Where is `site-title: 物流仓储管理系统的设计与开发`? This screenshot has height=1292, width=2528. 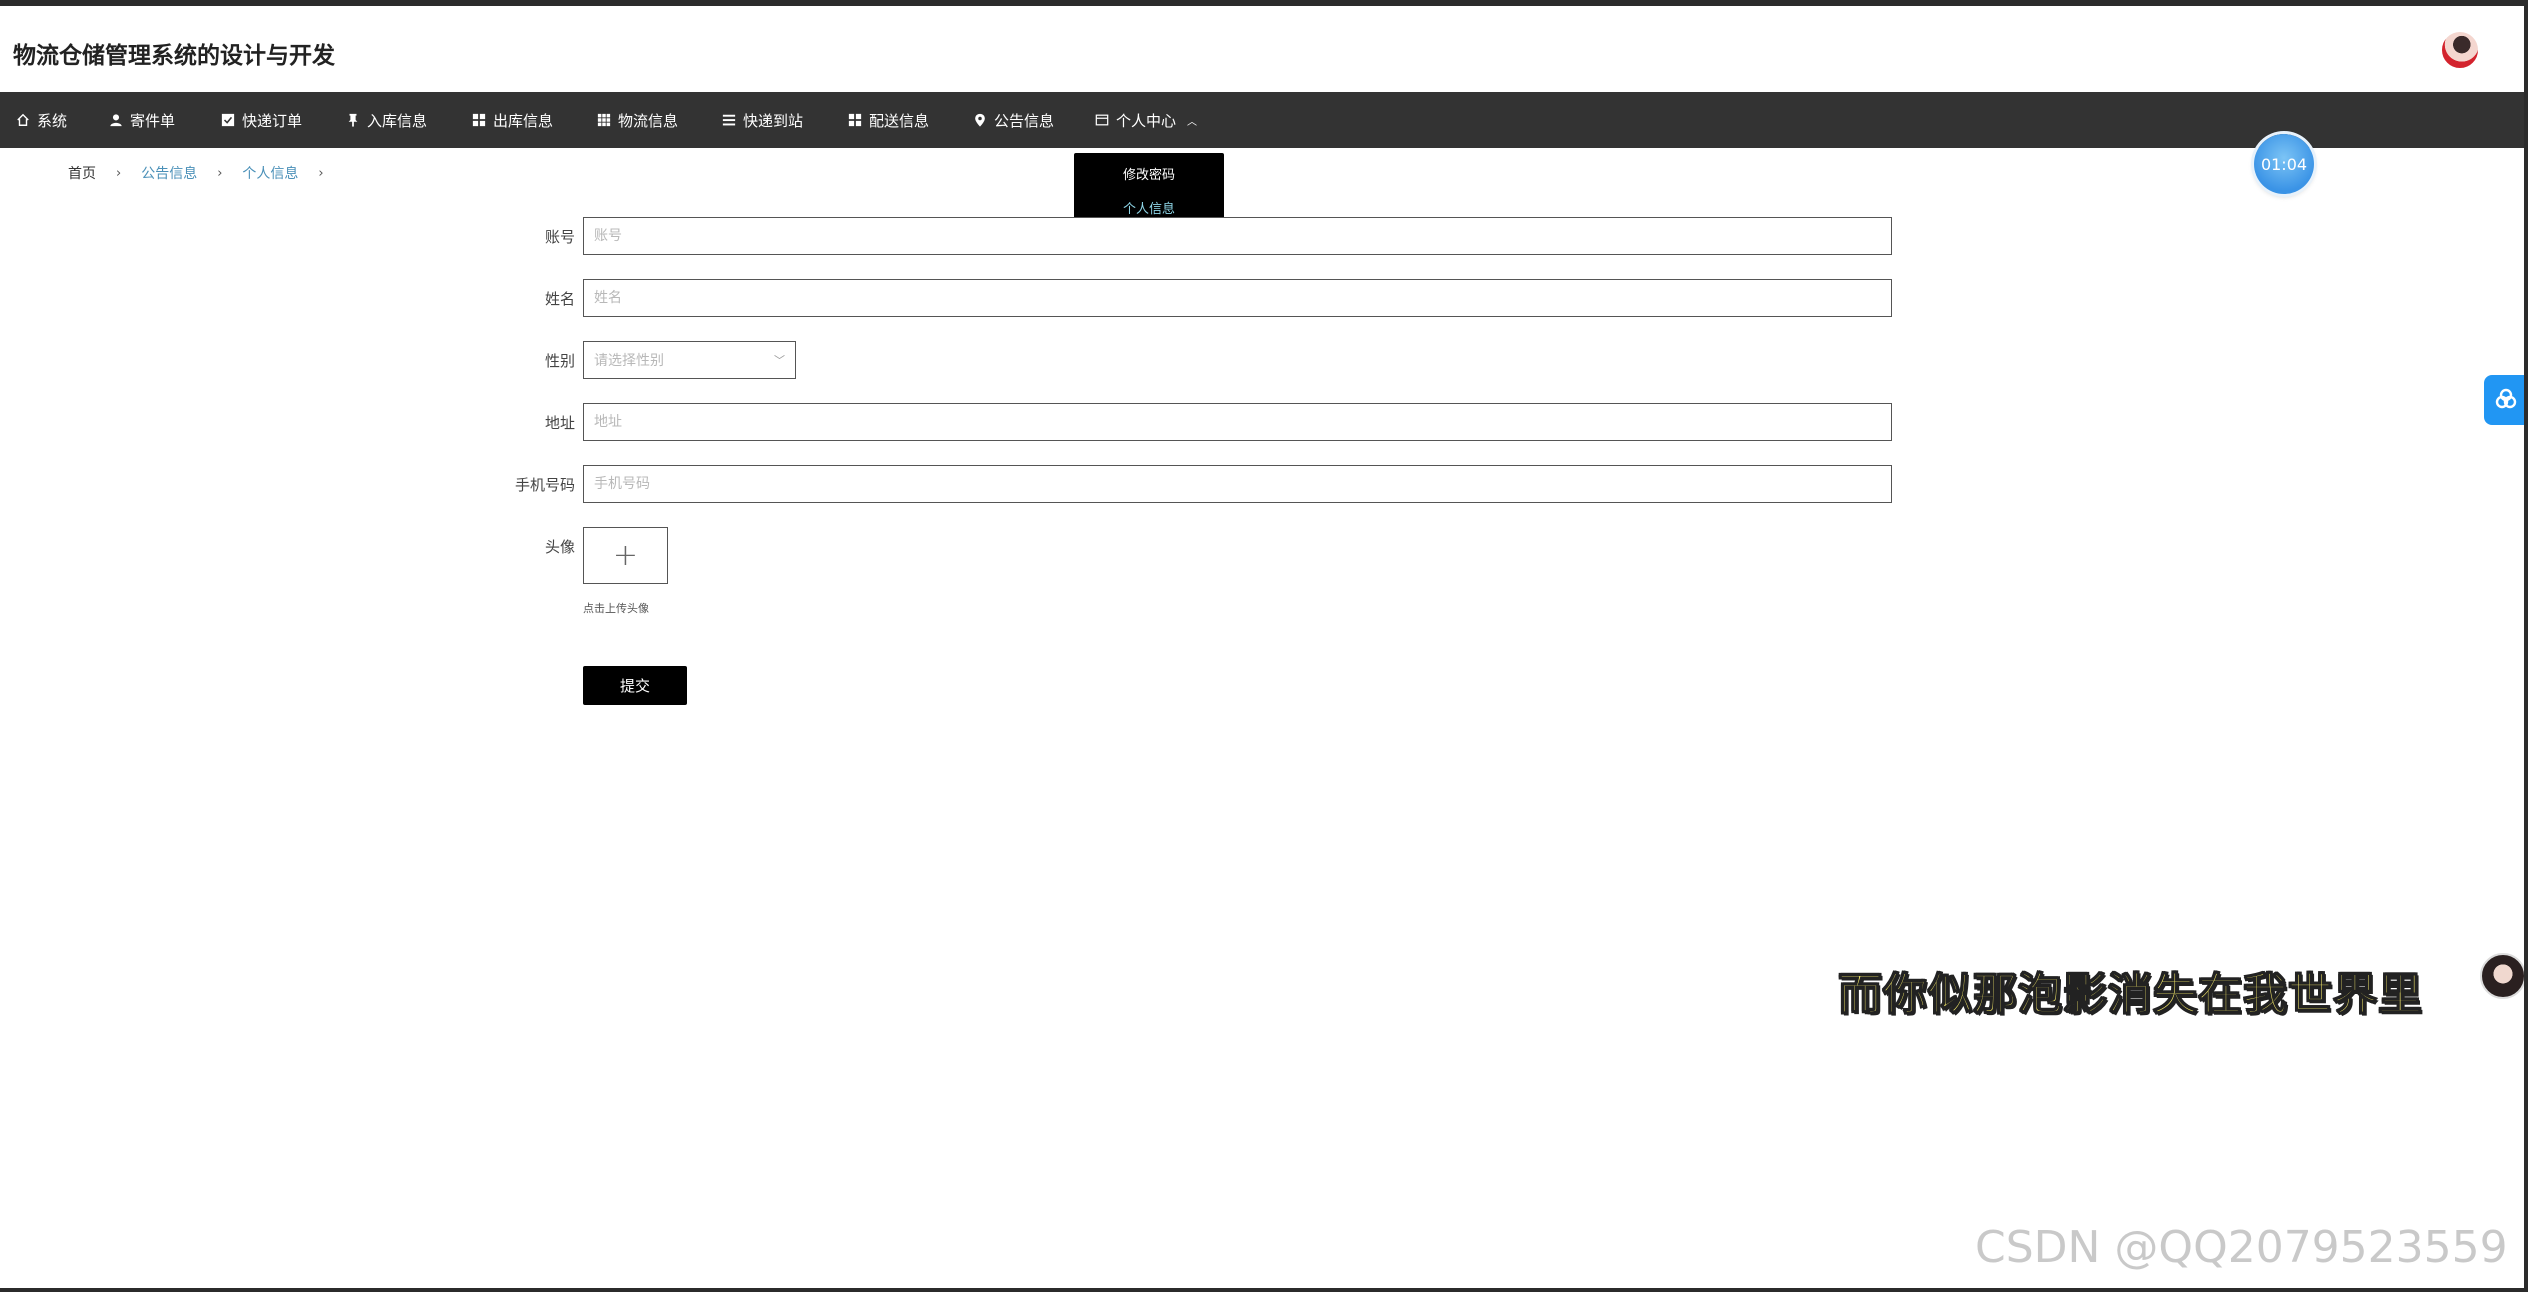
site-title: 物流仓储管理系统的设计与开发 is located at coordinates (174, 56).